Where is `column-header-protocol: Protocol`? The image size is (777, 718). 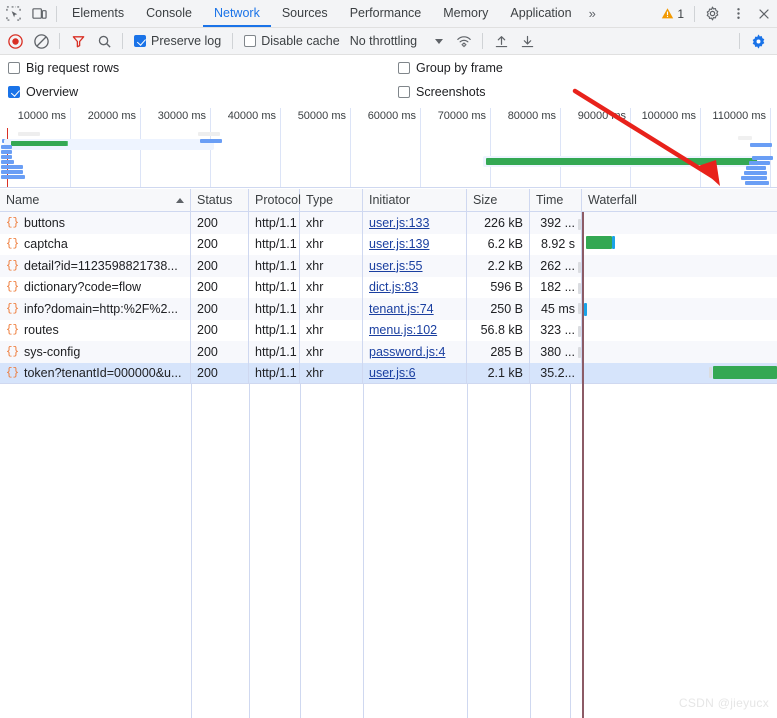 column-header-protocol: Protocol is located at coordinates (275, 200).